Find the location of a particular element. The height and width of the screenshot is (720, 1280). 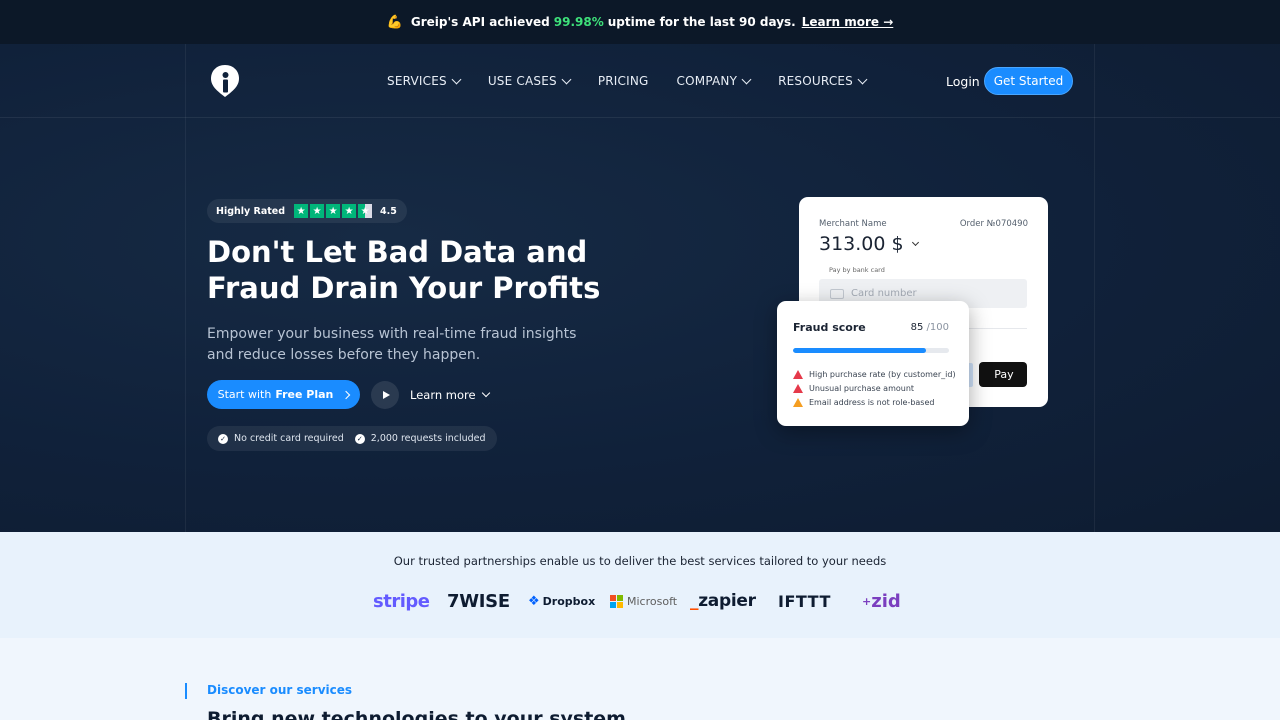

amount-value: 313.00 $ is located at coordinates (861, 244).